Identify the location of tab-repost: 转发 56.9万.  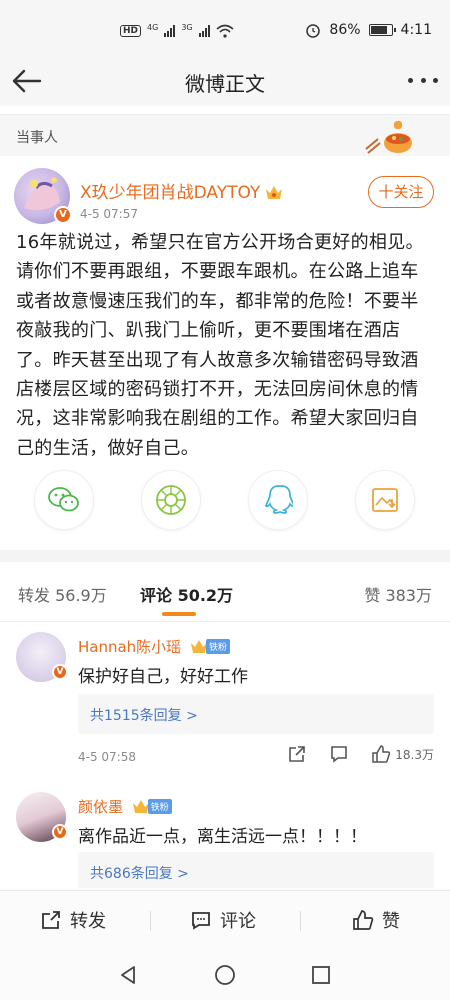
(62, 594).